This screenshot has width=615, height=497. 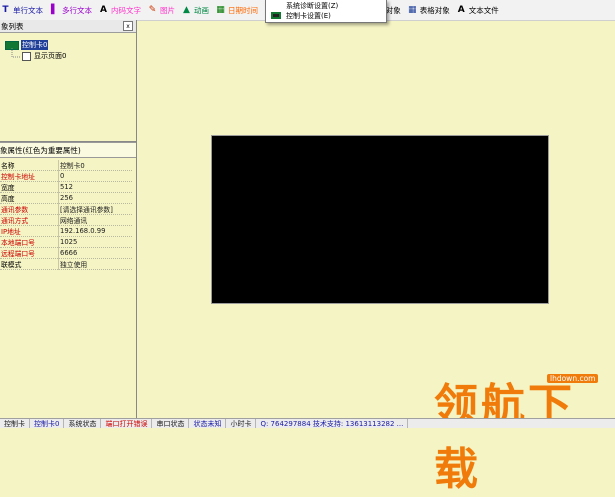 What do you see at coordinates (29, 231) in the screenshot?
I see `property-key: IP地址` at bounding box center [29, 231].